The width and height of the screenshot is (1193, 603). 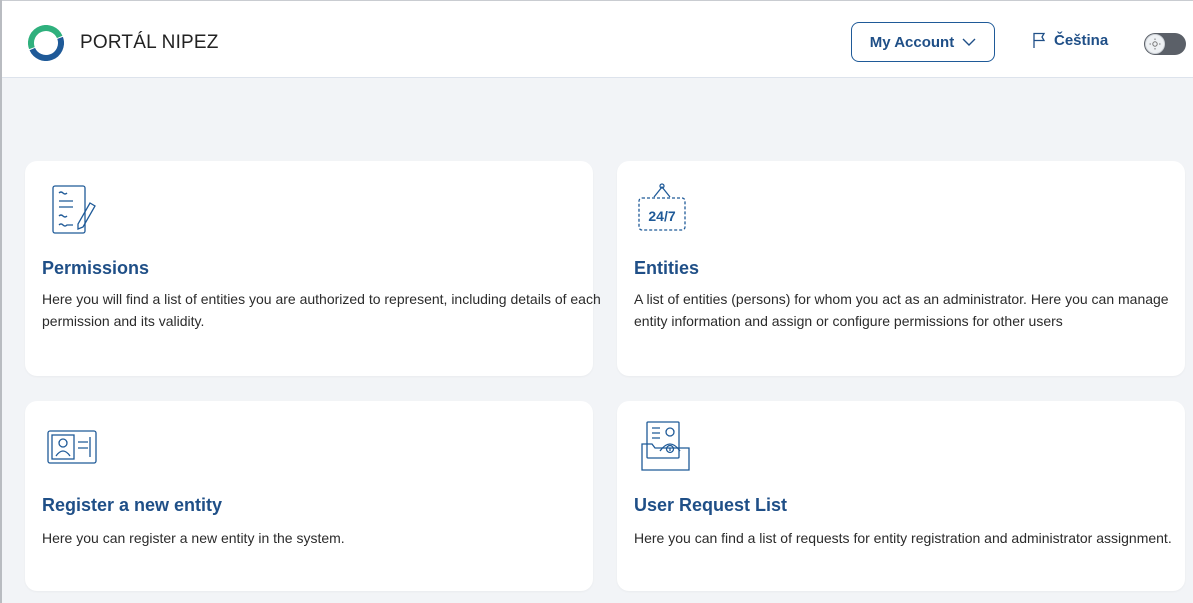 I want to click on sun-icon, so click(x=1155, y=44).